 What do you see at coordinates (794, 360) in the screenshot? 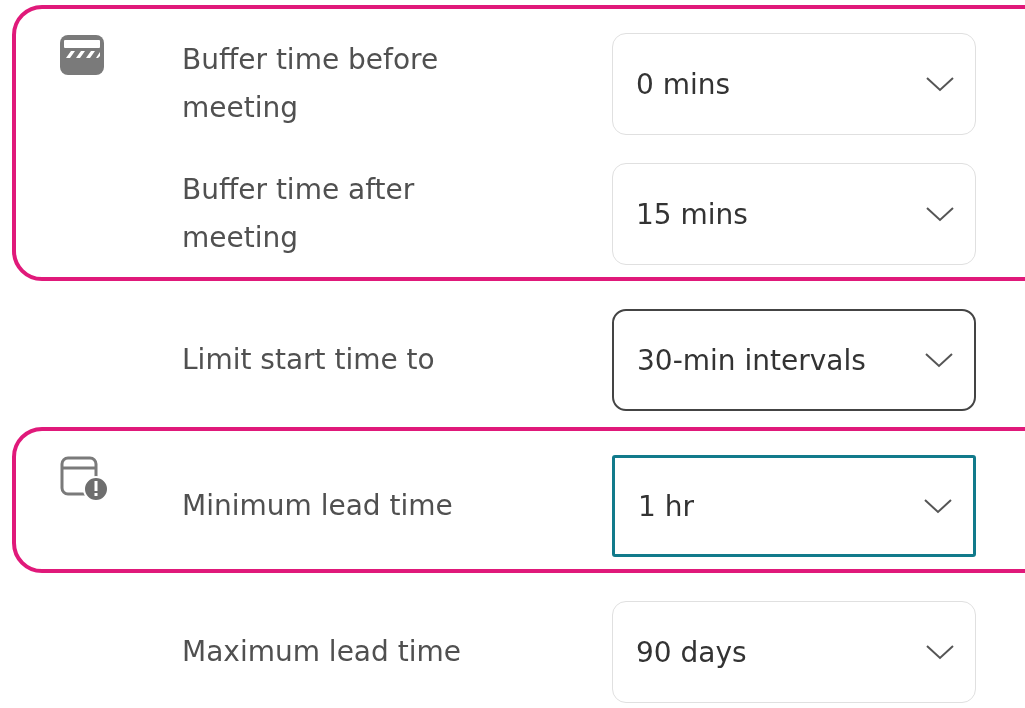
I see `dropdown: 30-min intervals` at bounding box center [794, 360].